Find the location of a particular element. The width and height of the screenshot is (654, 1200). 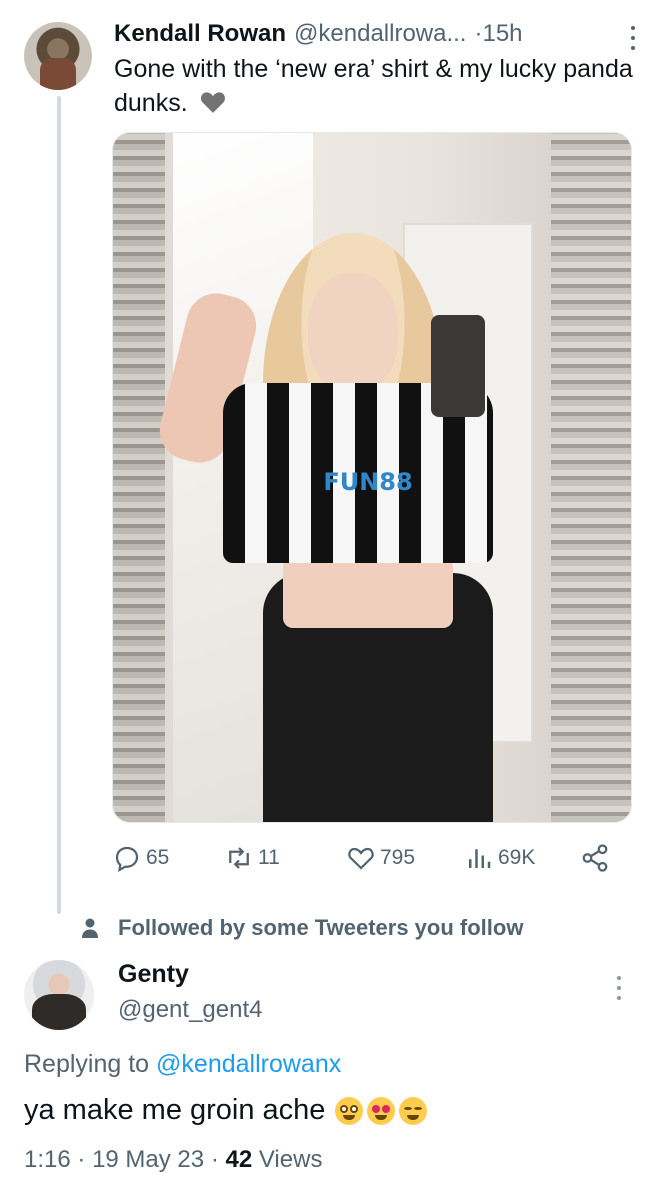

views-chart-icon is located at coordinates (480, 858).